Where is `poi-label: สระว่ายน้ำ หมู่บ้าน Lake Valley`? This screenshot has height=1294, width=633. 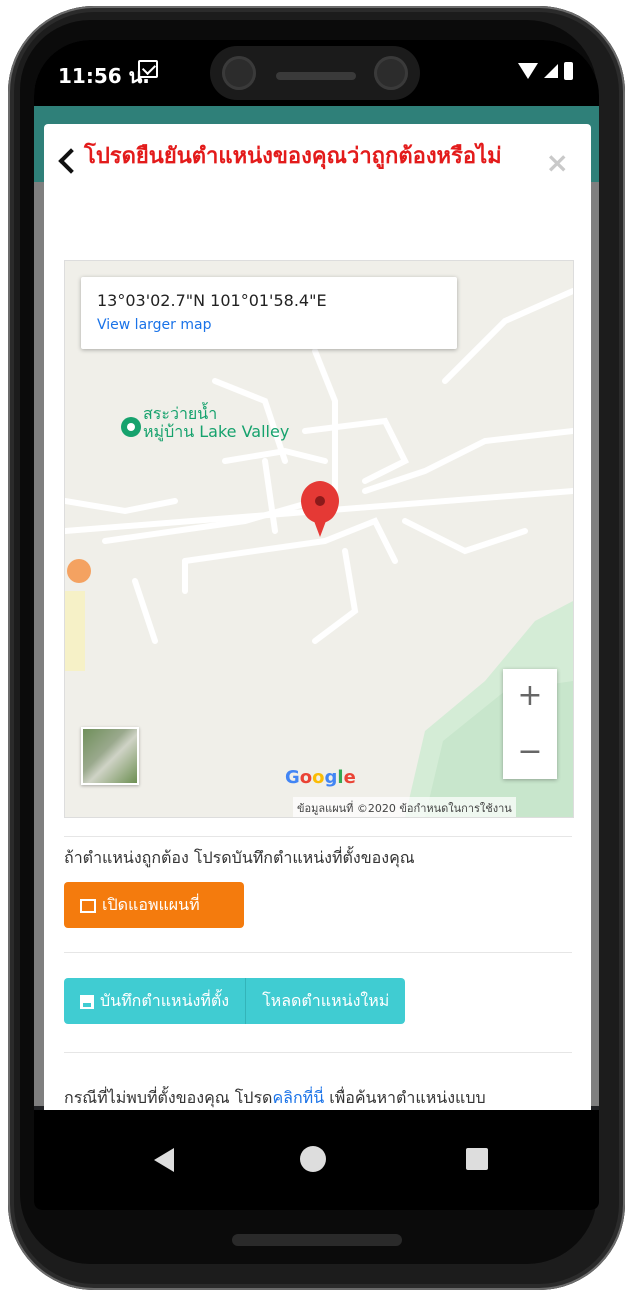
poi-label: สระว่ายน้ำ หมู่บ้าน Lake Valley is located at coordinates (216, 423).